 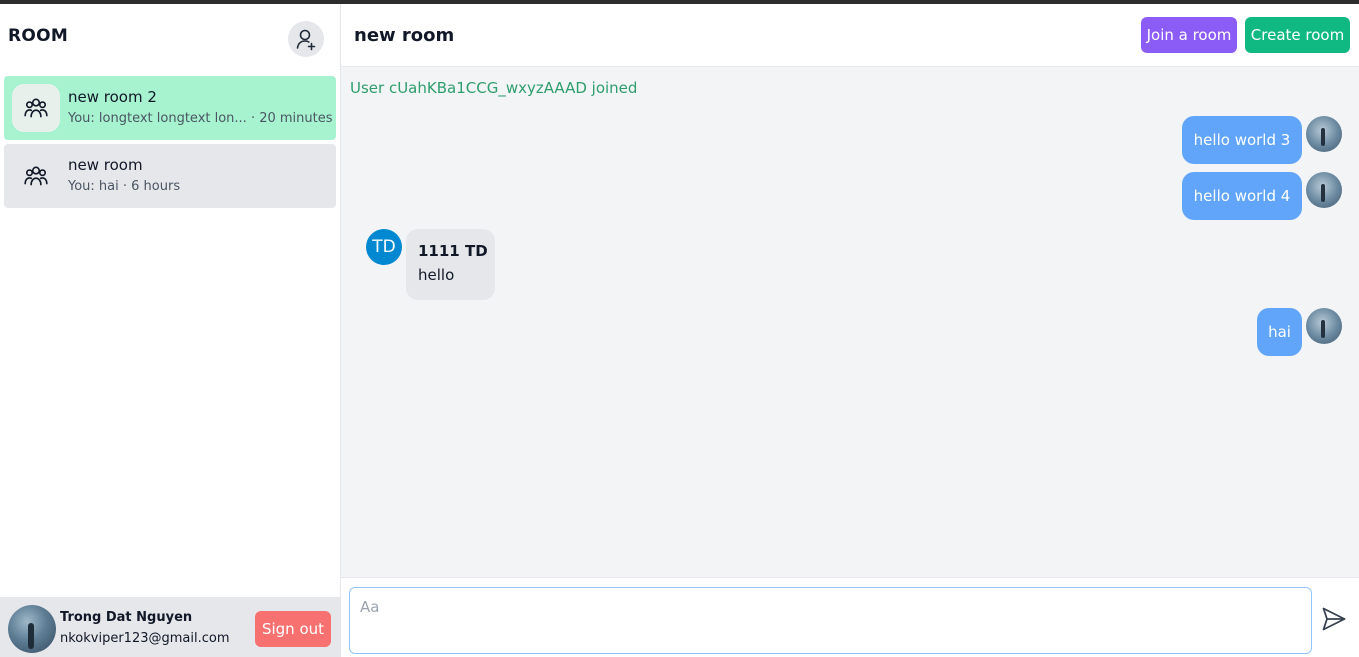 I want to click on sender-name: 1111 TD, so click(x=453, y=251).